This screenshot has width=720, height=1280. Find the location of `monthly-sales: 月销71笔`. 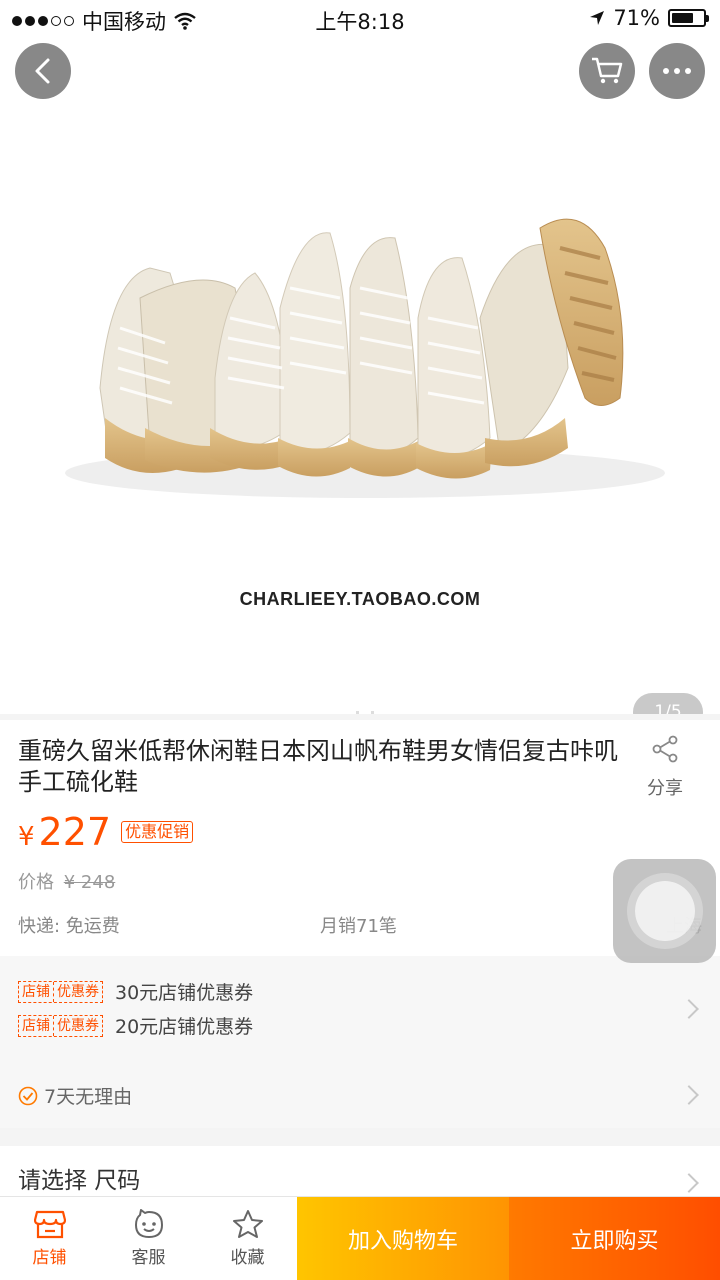

monthly-sales: 月销71笔 is located at coordinates (358, 926).